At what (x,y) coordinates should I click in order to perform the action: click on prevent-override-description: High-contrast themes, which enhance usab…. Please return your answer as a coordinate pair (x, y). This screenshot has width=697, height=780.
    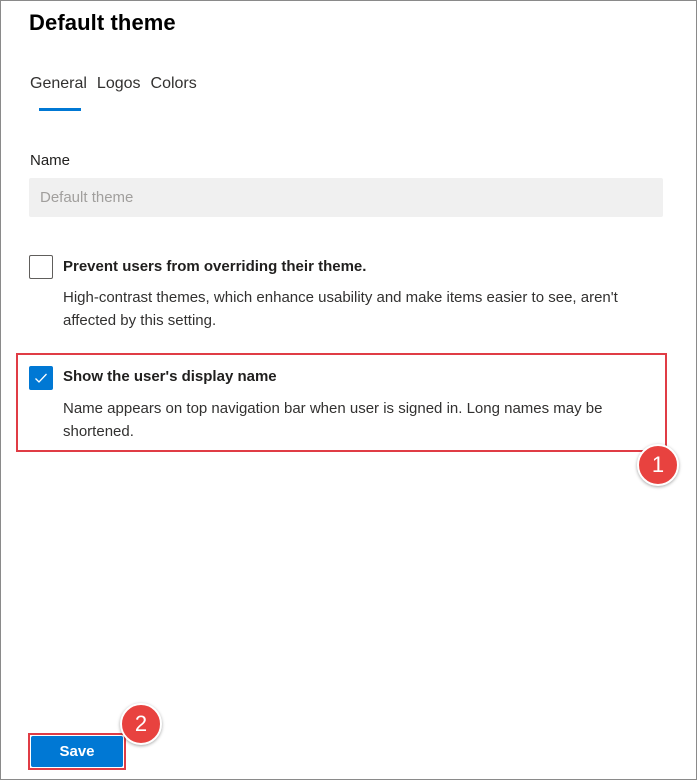
    Looking at the image, I should click on (340, 309).